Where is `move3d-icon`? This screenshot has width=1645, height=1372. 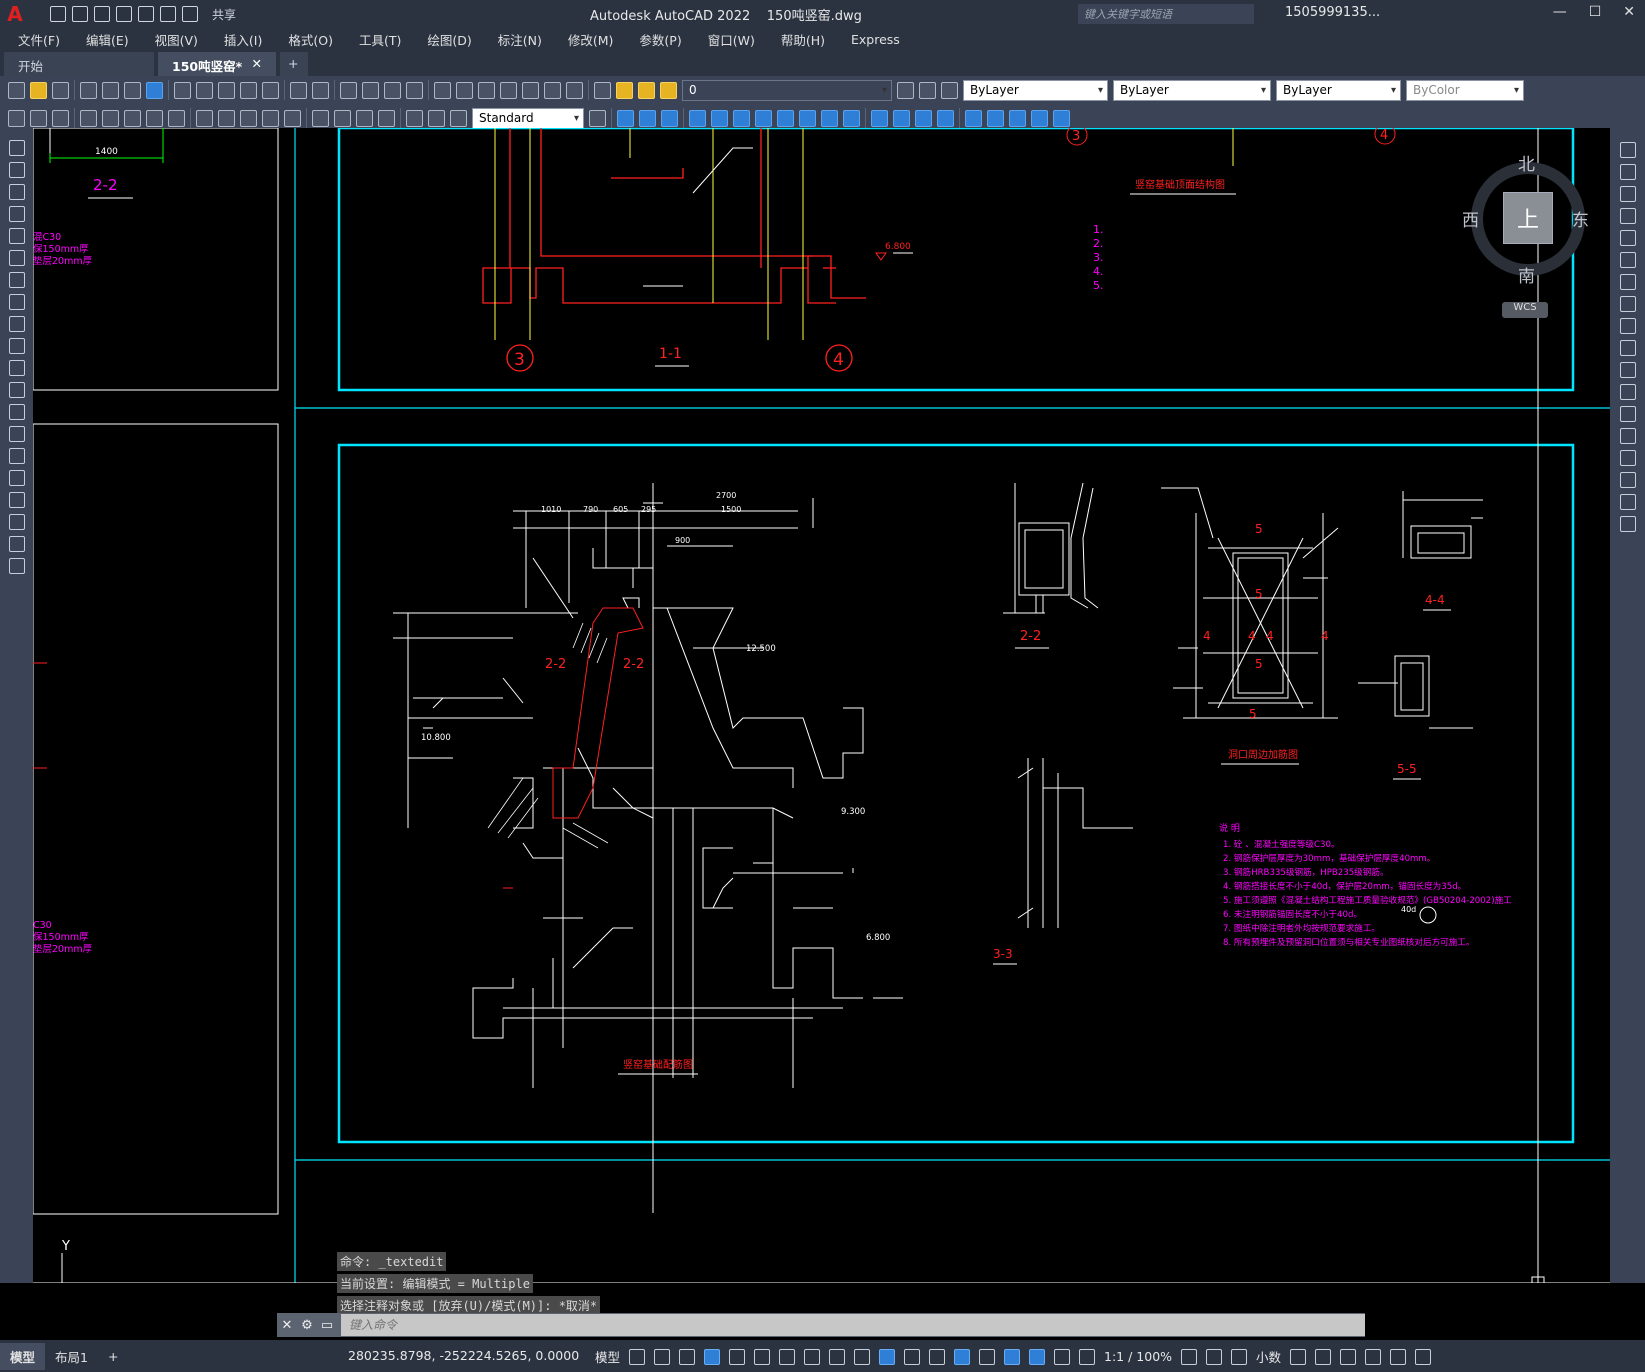 move3d-icon is located at coordinates (973, 118).